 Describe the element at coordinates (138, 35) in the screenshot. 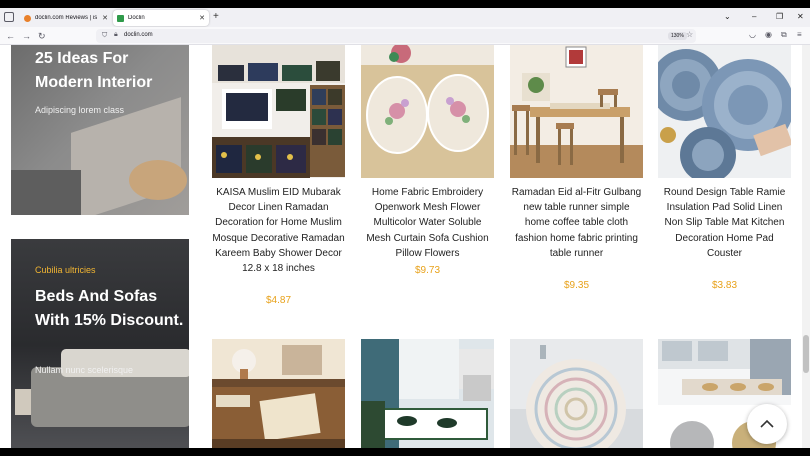

I see `url-text: doclin.com` at that location.